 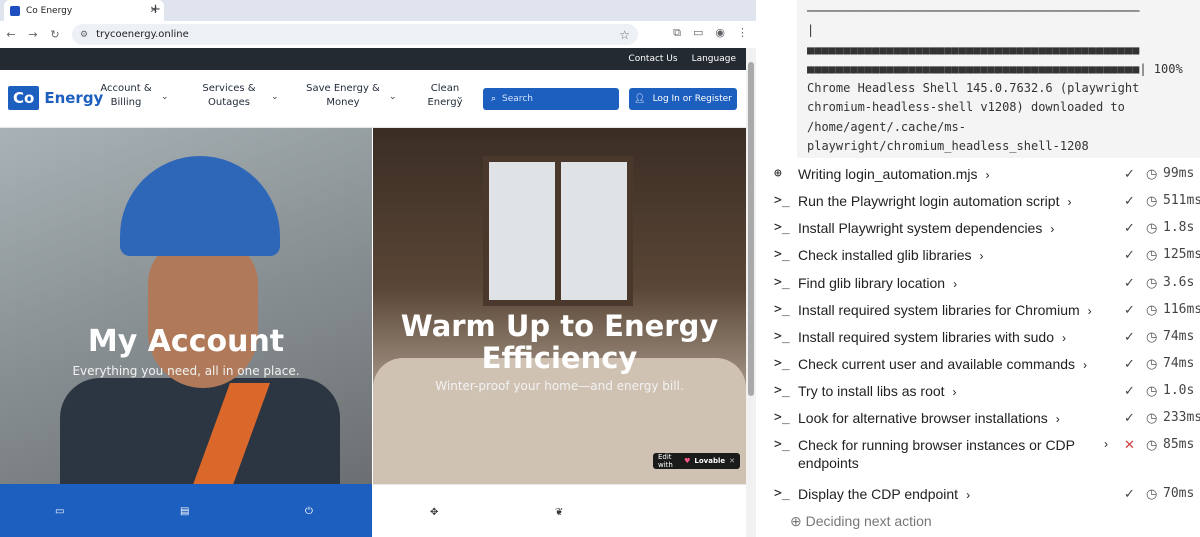 I want to click on power-icon: ⏻, so click(x=309, y=511).